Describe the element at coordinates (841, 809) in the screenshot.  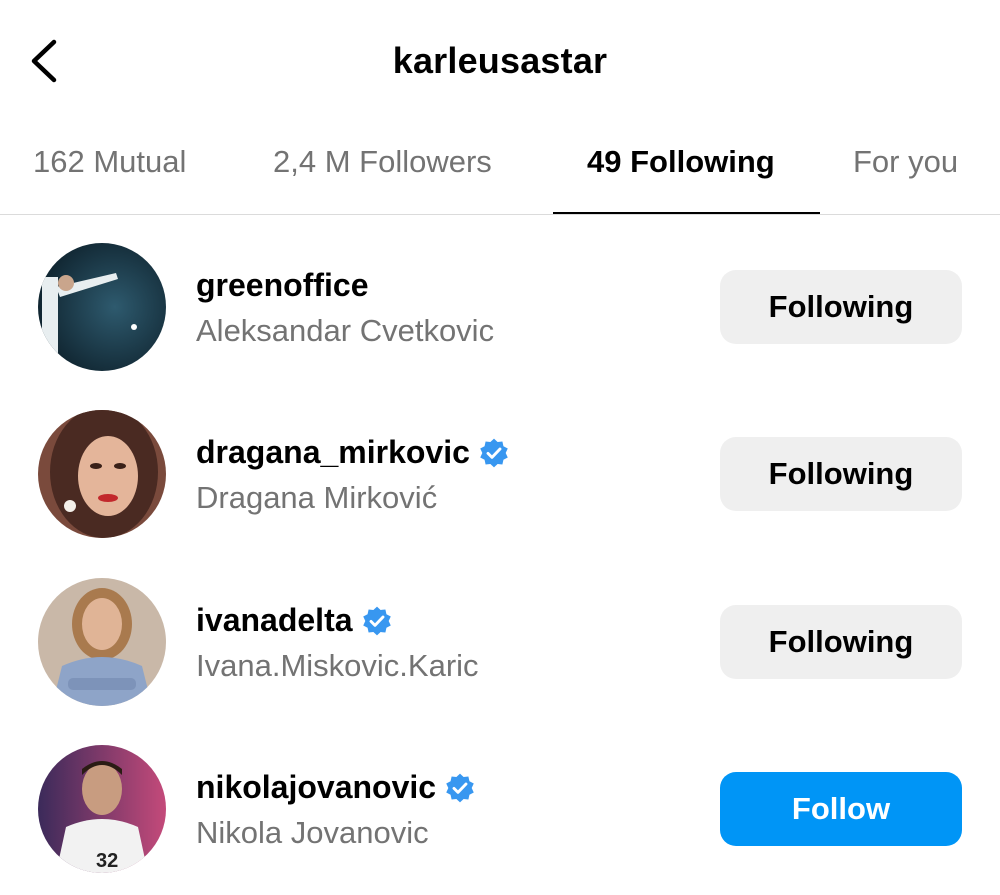
I see `follow-button: Follow` at that location.